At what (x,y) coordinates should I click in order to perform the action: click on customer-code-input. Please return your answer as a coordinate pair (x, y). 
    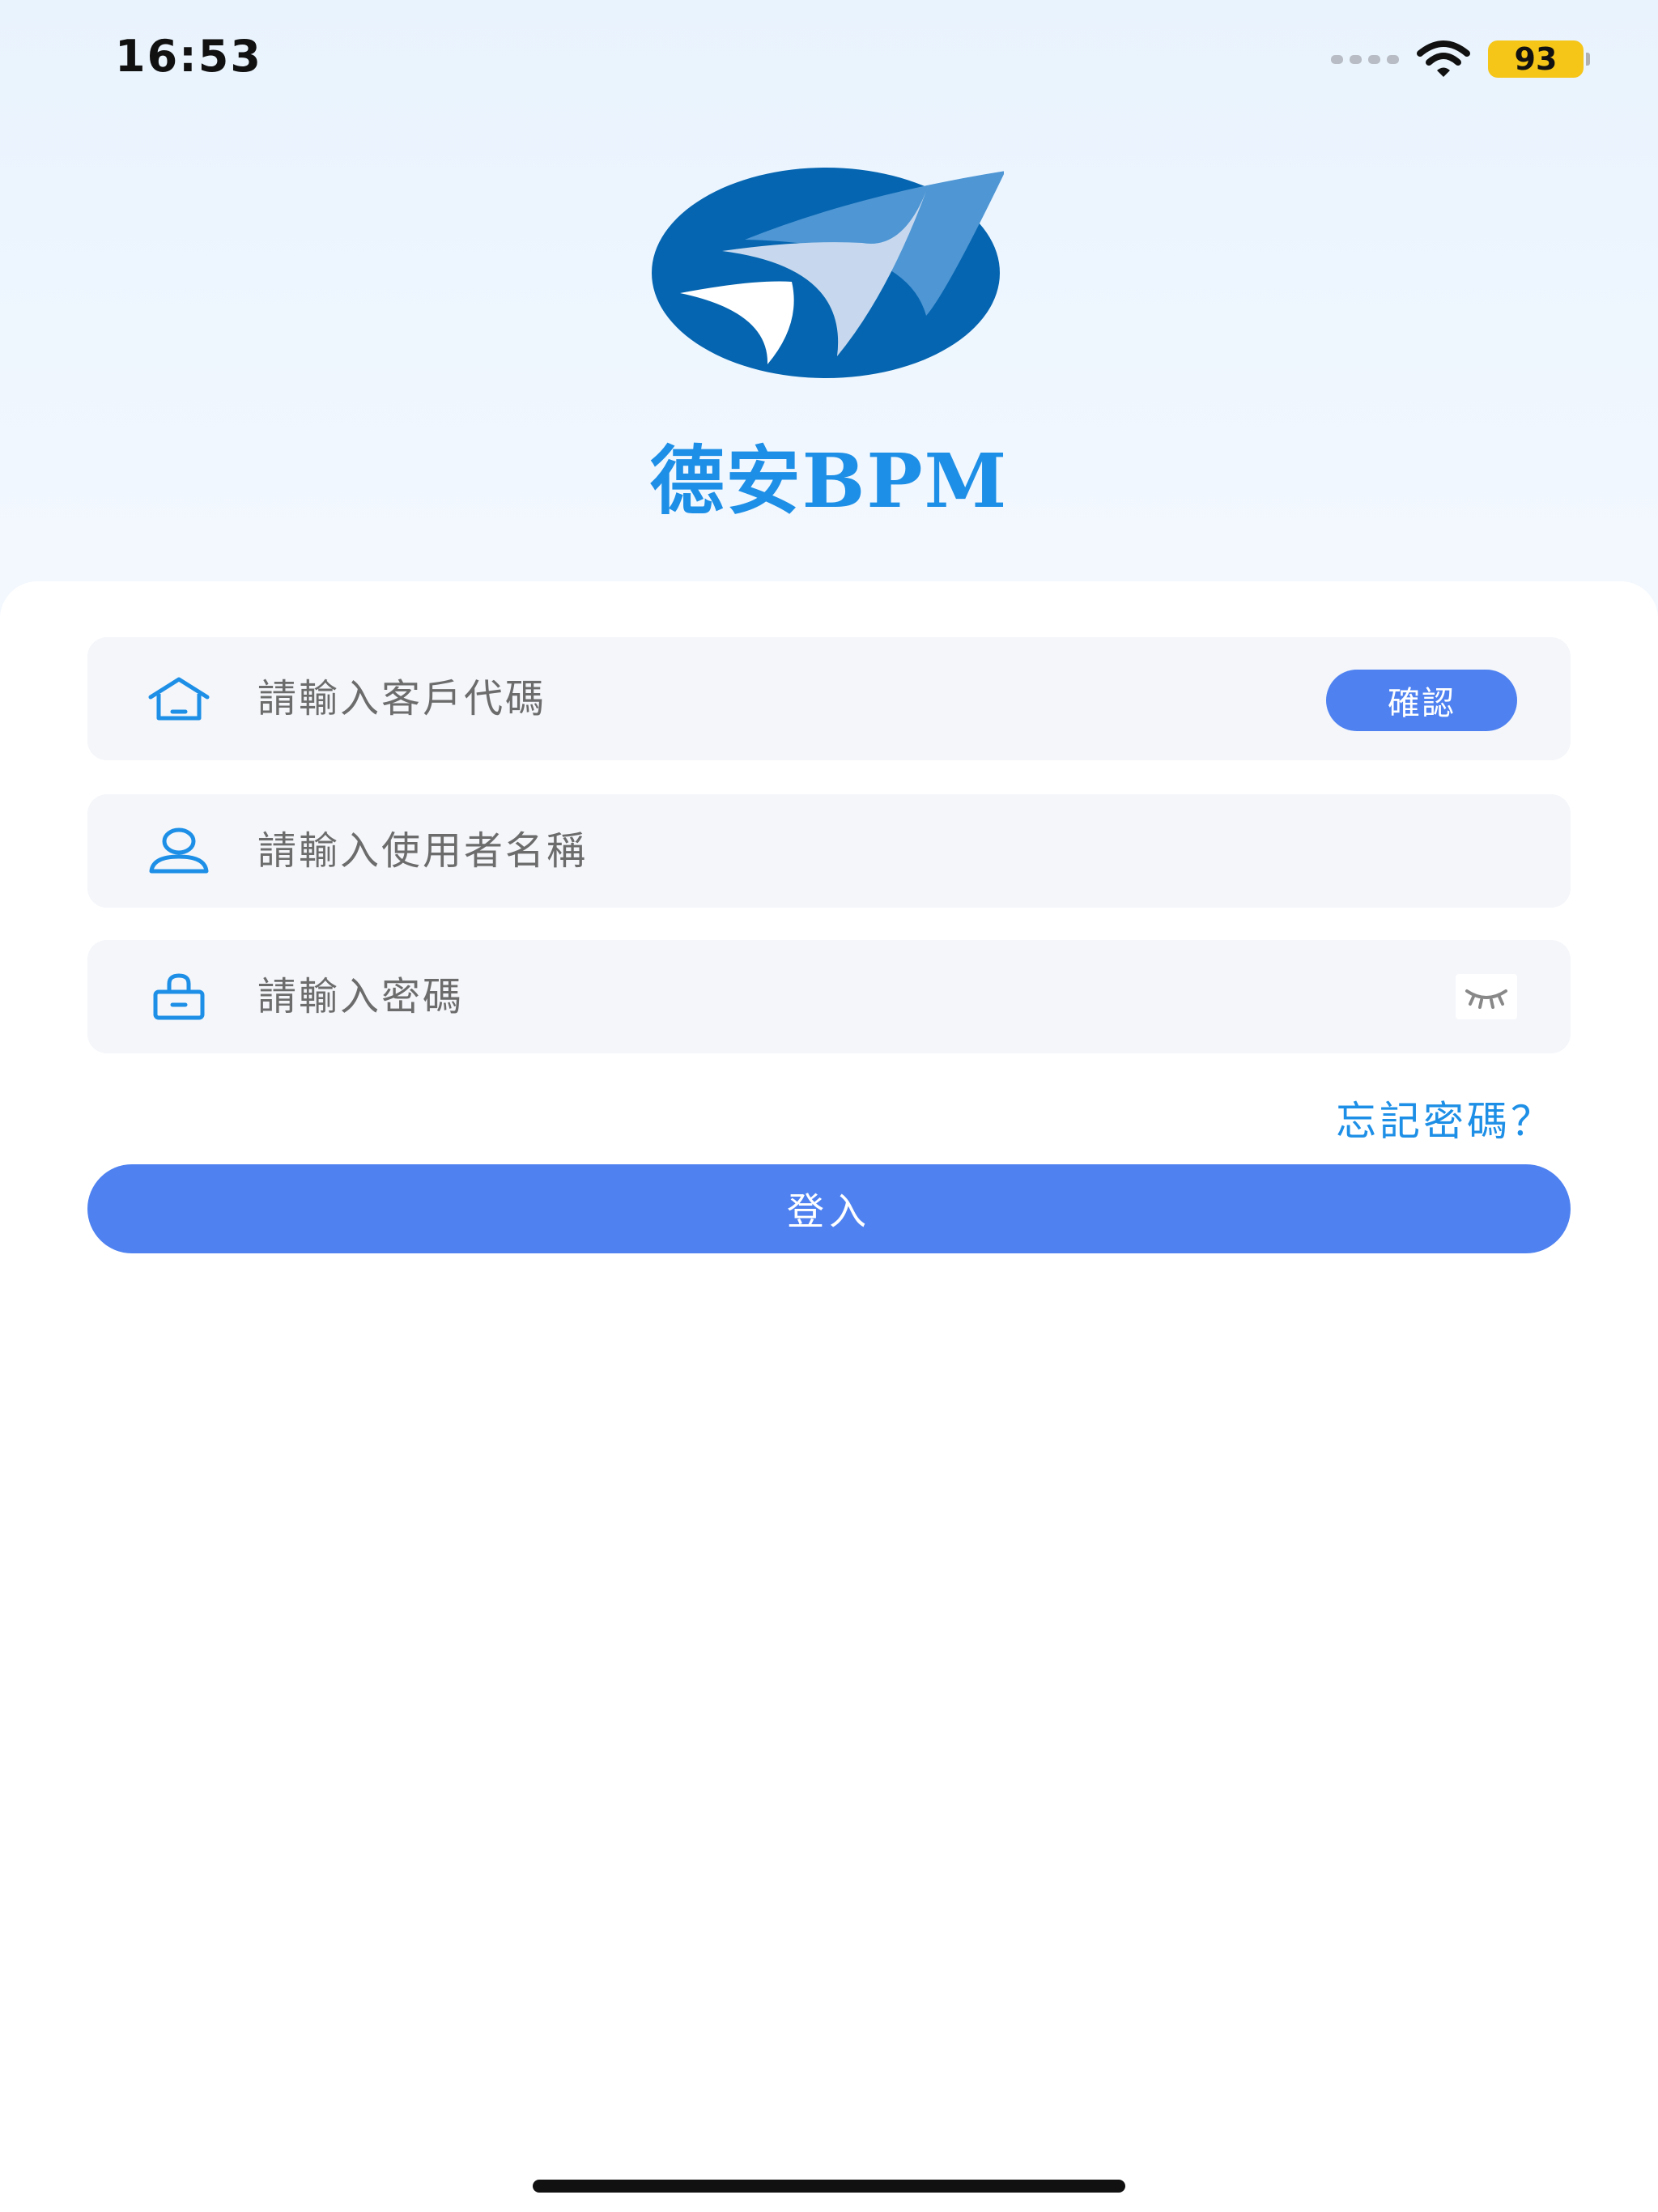
    Looking at the image, I should click on (833, 699).